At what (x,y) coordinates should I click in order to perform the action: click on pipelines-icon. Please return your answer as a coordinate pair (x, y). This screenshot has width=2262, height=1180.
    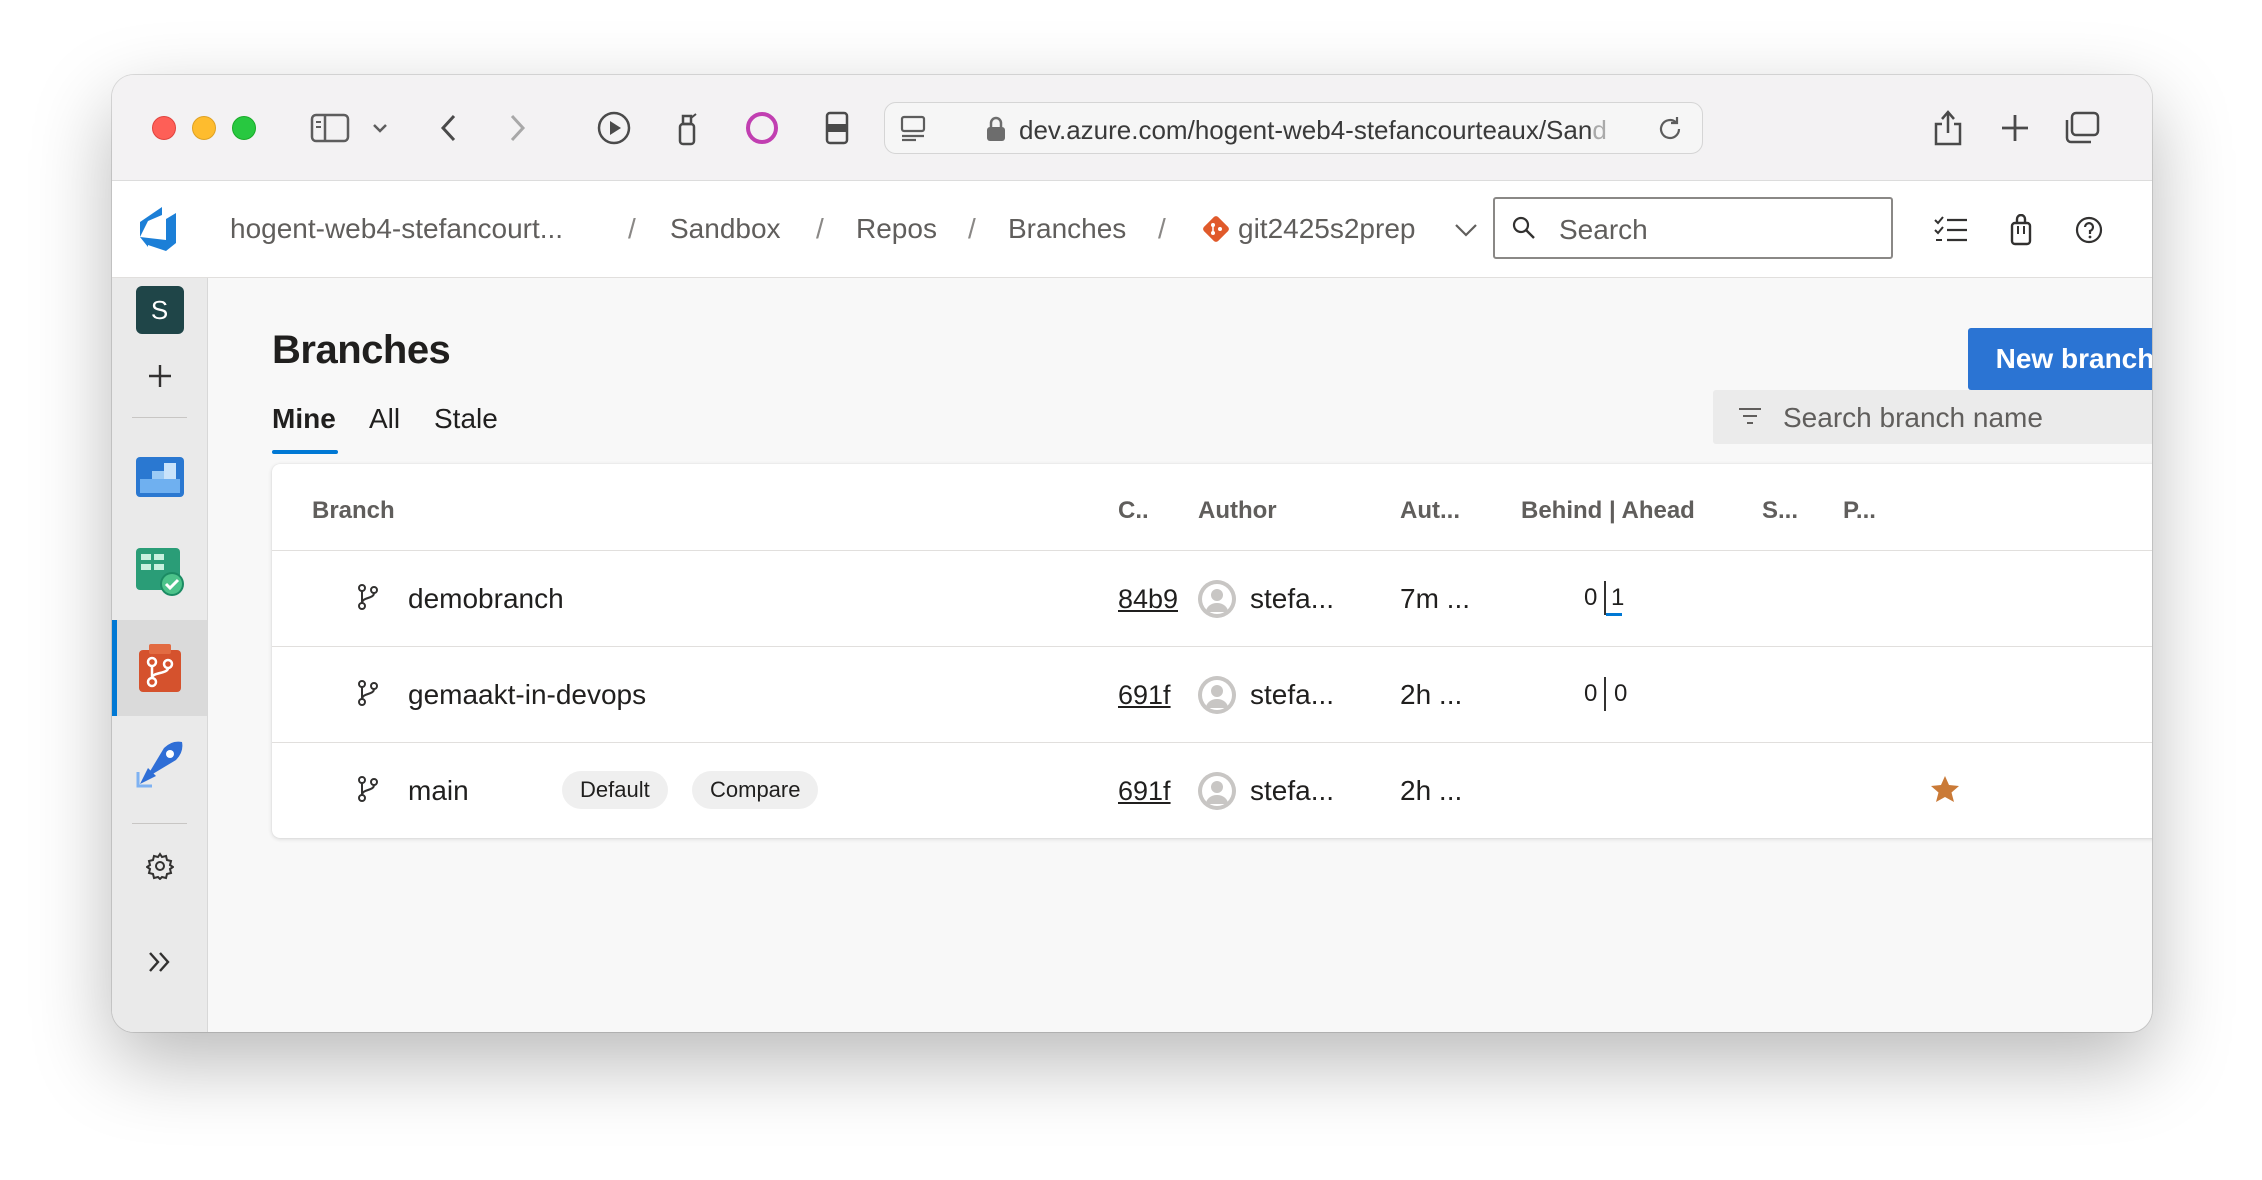
    Looking at the image, I should click on (159, 764).